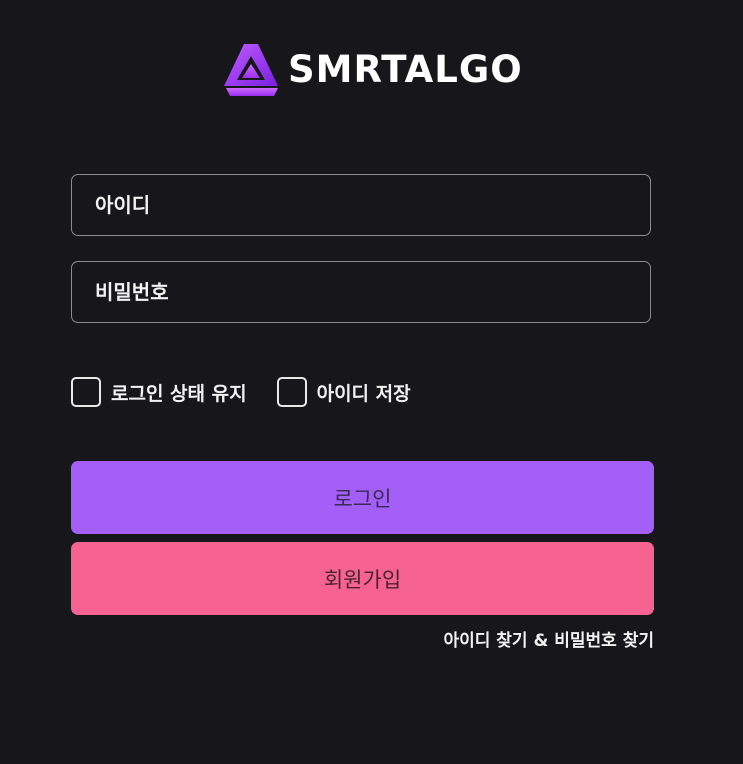 This screenshot has height=764, width=743. I want to click on password-field-container, so click(361, 292).